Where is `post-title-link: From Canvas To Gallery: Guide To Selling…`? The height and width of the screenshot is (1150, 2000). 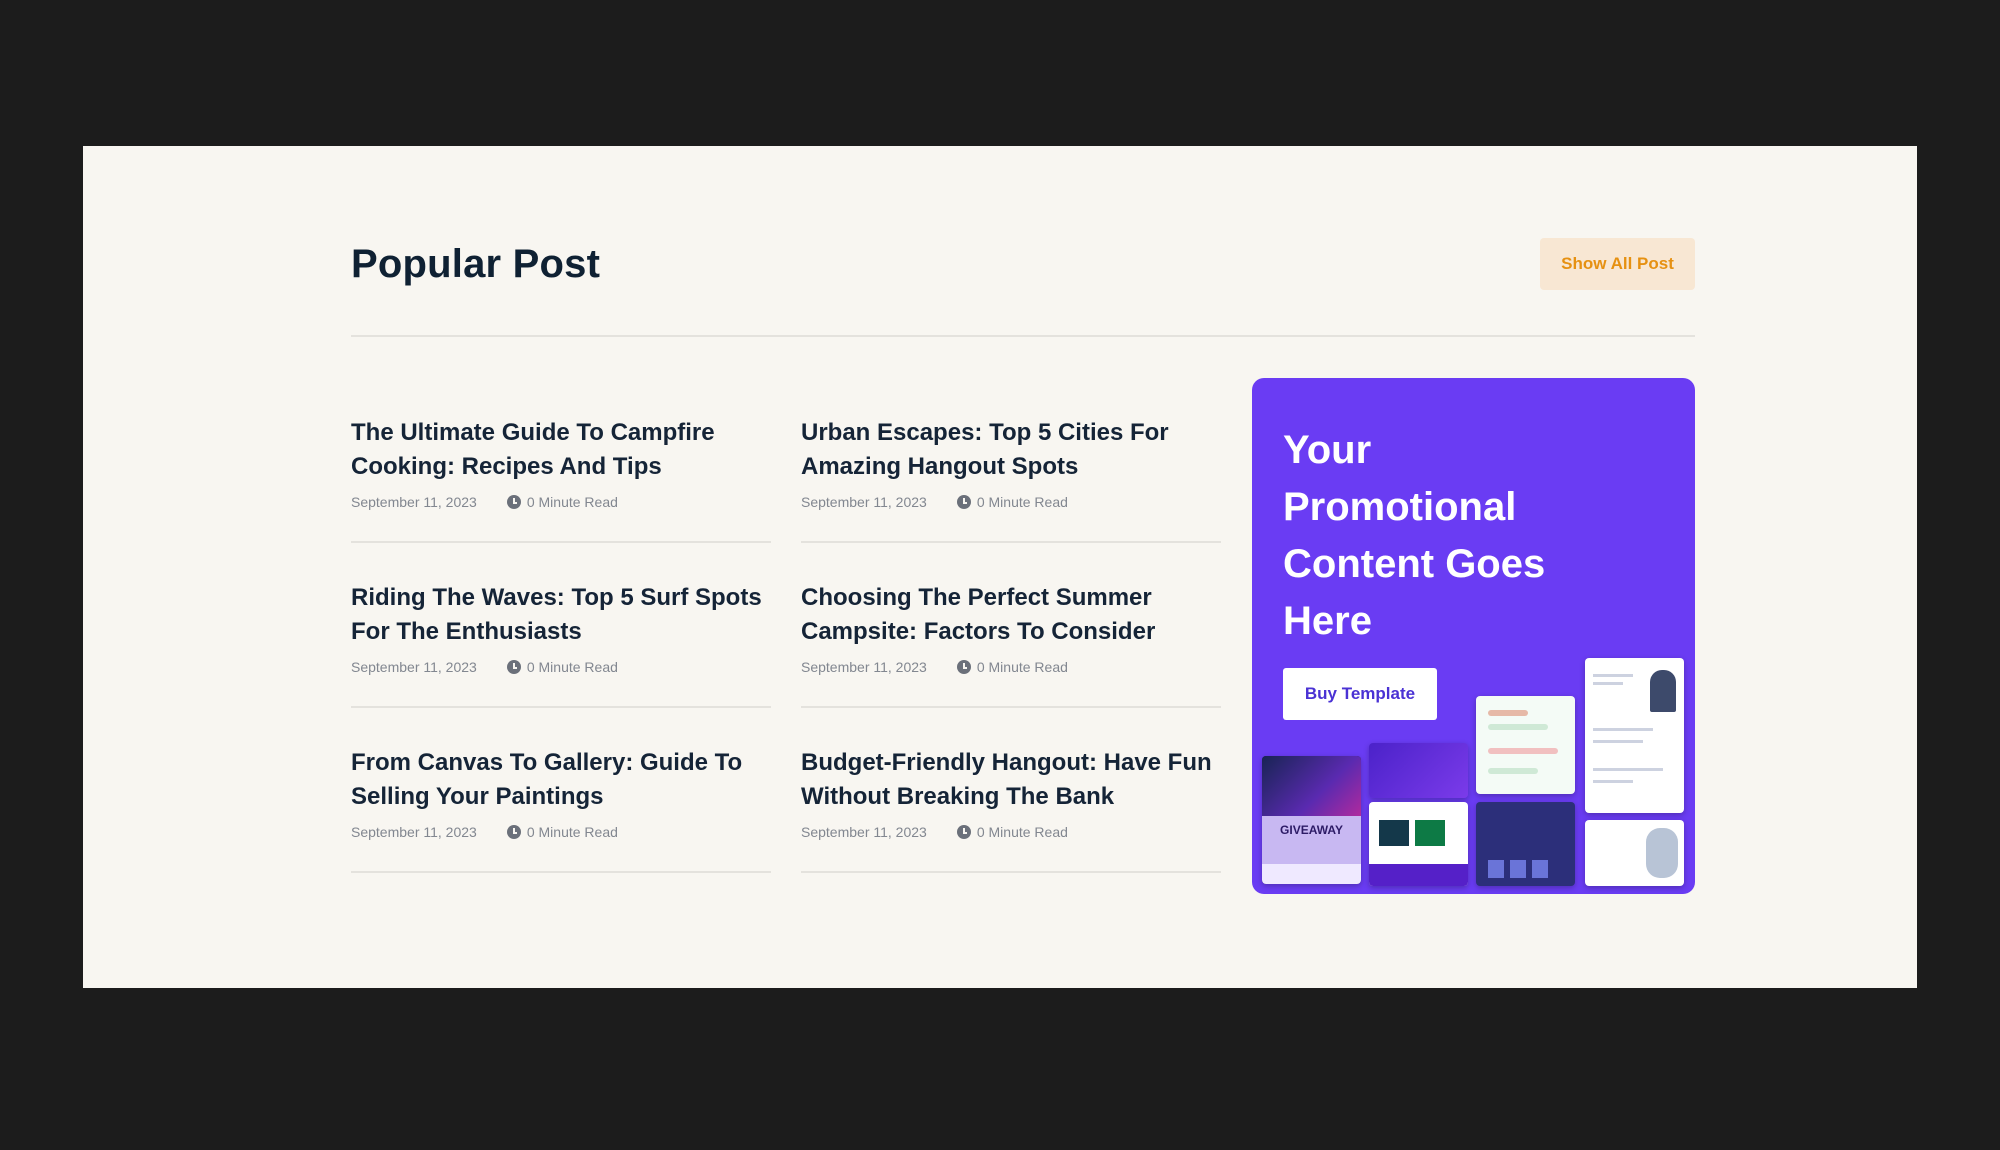
post-title-link: From Canvas To Gallery: Guide To Selling… is located at coordinates (561, 780).